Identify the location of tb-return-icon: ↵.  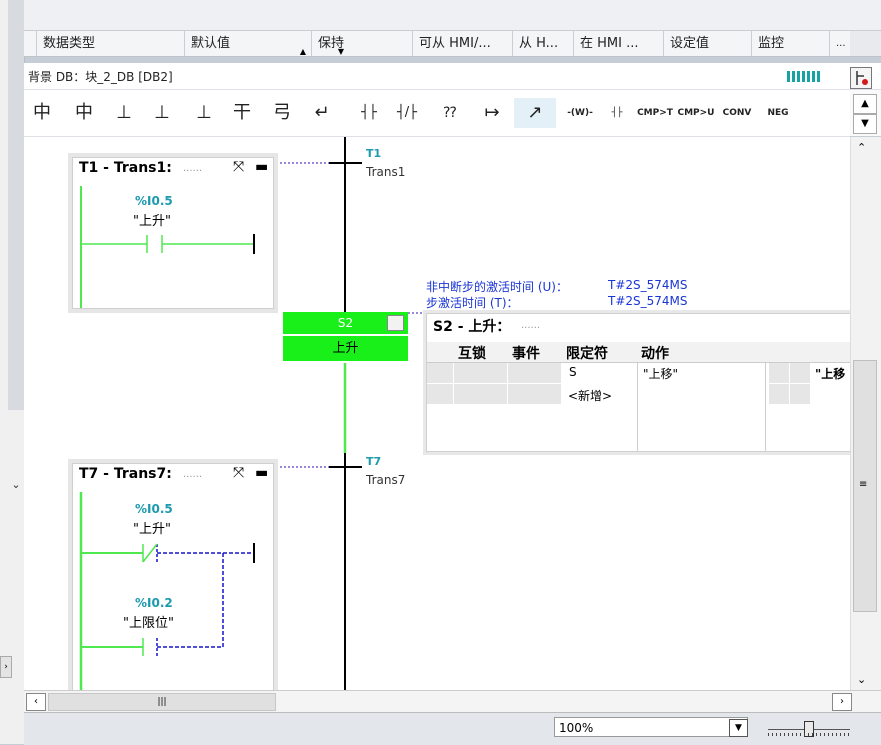
(322, 113).